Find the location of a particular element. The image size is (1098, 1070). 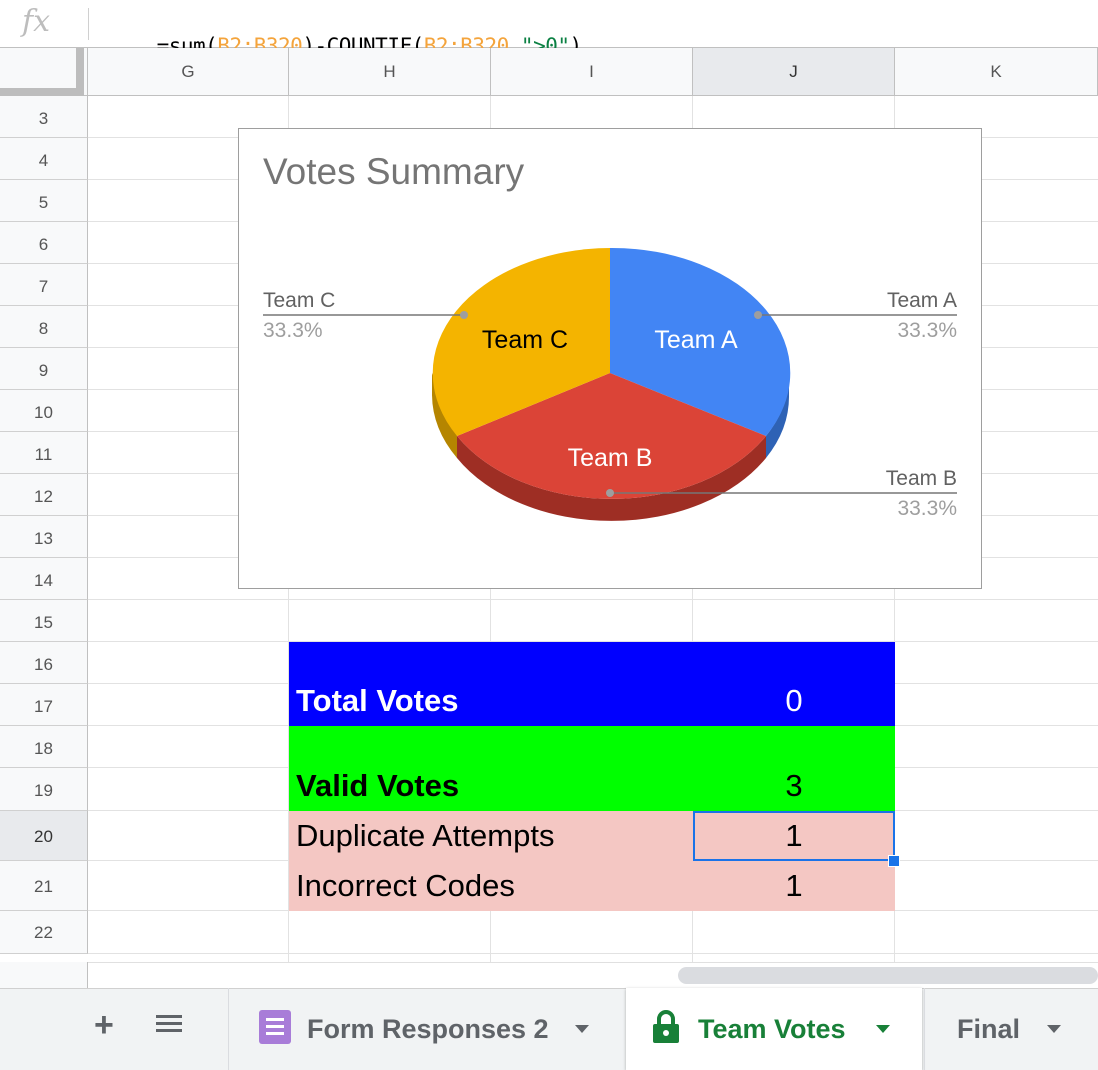

incorrect-codes-value: 1 is located at coordinates (794, 886).